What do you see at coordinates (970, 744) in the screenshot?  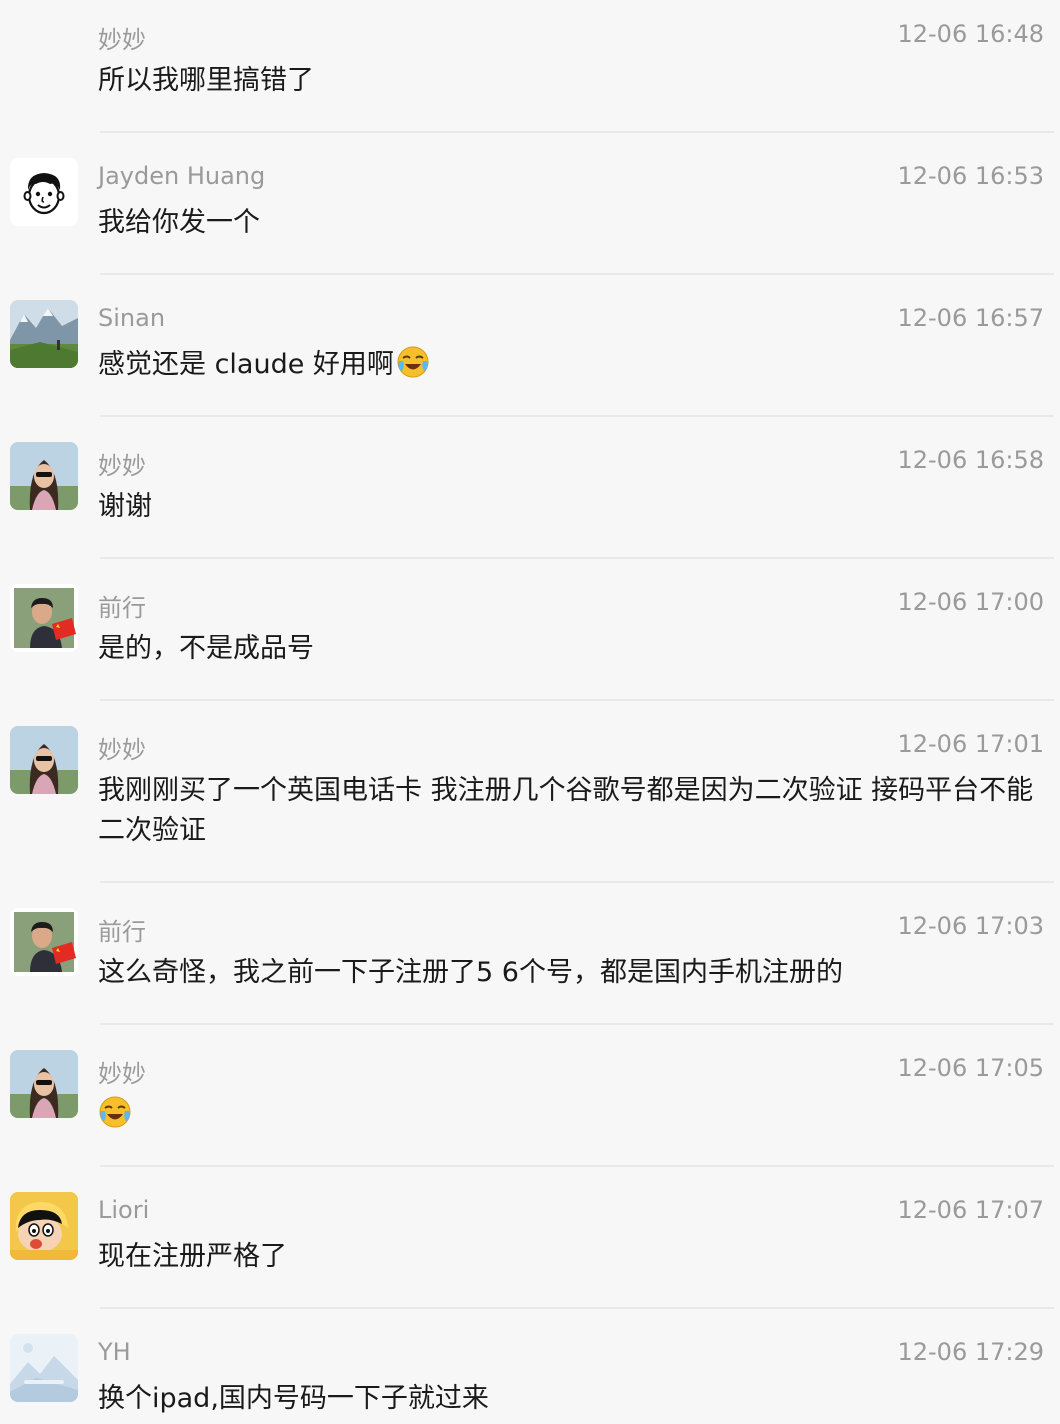 I see `message-time: 12-06 17:01` at bounding box center [970, 744].